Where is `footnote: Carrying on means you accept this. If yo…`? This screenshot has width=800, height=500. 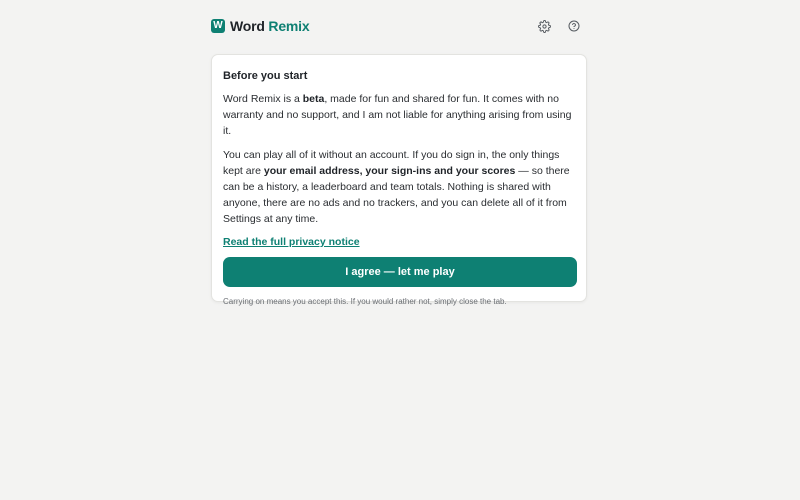 footnote: Carrying on means you accept this. If yo… is located at coordinates (365, 301).